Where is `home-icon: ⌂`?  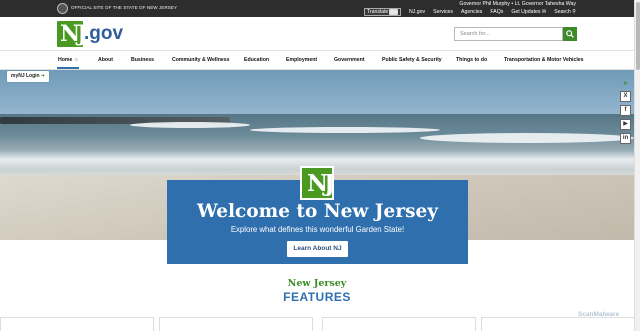
home-icon: ⌂ is located at coordinates (76, 60).